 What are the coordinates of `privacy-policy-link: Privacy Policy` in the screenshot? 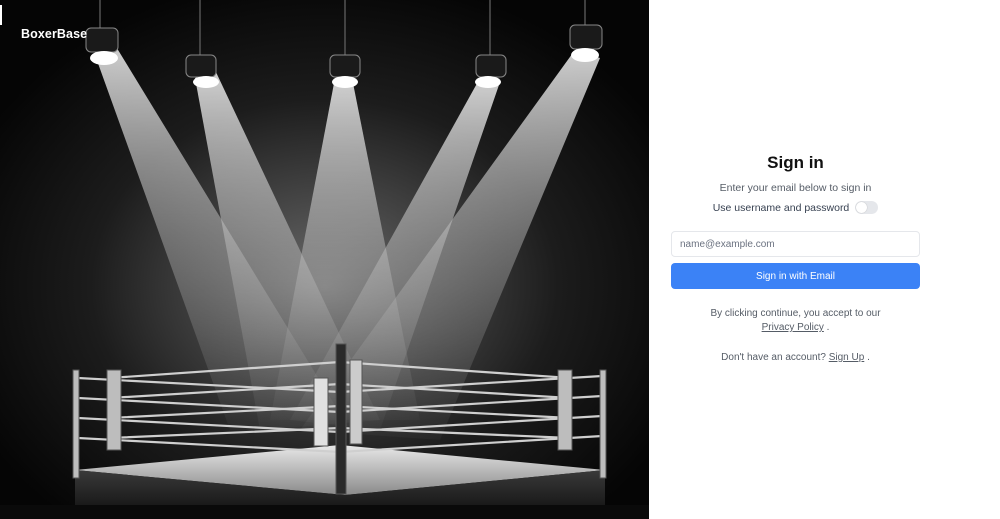 It's located at (793, 327).